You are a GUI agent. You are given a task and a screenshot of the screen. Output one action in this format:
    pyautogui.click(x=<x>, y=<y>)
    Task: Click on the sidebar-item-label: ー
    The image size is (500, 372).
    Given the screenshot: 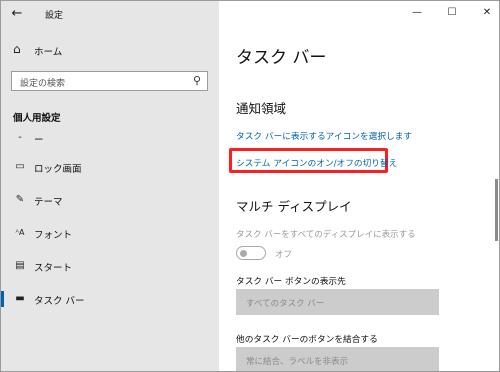 What is the action you would take?
    pyautogui.click(x=39, y=140)
    